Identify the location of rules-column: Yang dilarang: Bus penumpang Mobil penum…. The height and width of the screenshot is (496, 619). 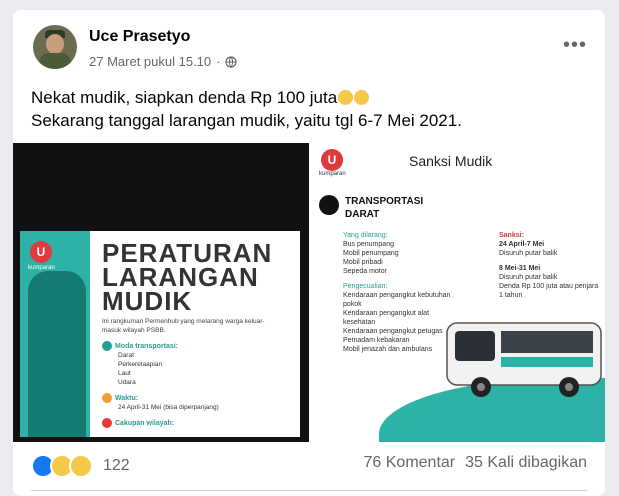
(398, 292).